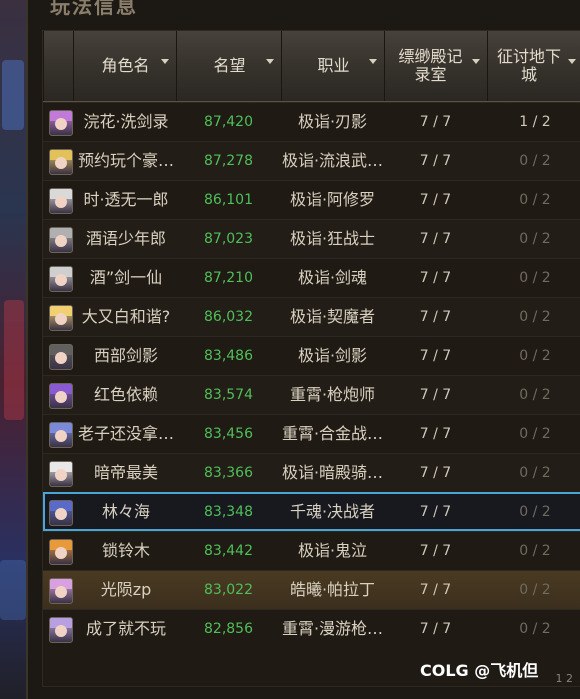 Image resolution: width=580 pixels, height=699 pixels. What do you see at coordinates (311, 277) in the screenshot?
I see `table-row: 酒”剑一仙 87,210 极诣·剑魂 7 / 7 0 / 2` at bounding box center [311, 277].